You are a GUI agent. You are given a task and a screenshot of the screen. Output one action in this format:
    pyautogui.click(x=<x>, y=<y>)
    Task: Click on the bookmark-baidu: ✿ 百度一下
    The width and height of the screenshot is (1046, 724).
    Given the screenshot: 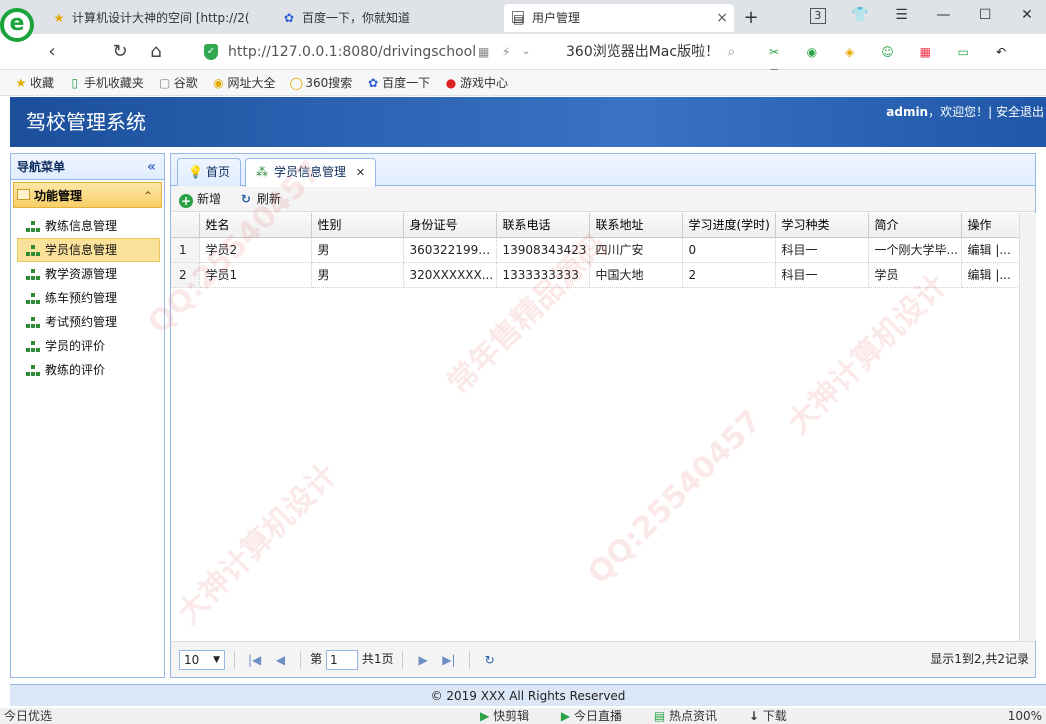 What is the action you would take?
    pyautogui.click(x=399, y=83)
    